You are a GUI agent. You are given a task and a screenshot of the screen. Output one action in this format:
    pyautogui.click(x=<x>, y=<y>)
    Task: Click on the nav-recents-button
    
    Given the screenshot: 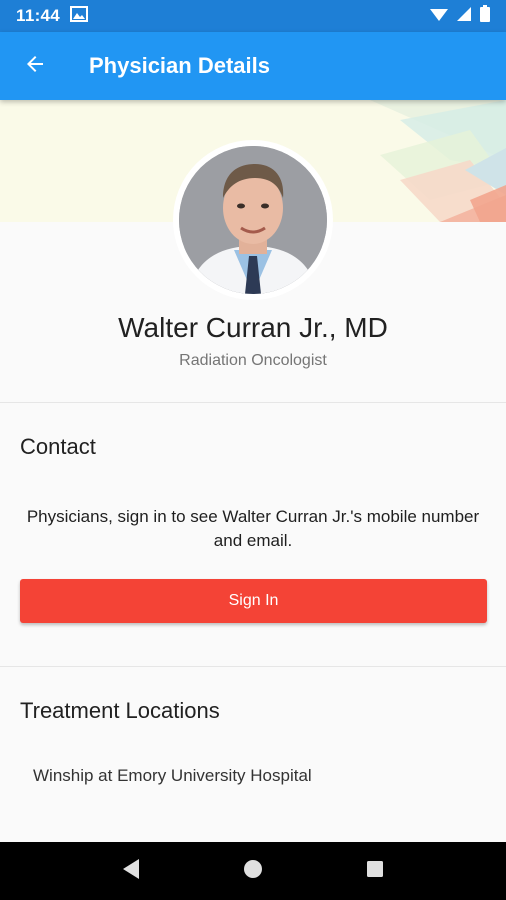 What is the action you would take?
    pyautogui.click(x=375, y=871)
    